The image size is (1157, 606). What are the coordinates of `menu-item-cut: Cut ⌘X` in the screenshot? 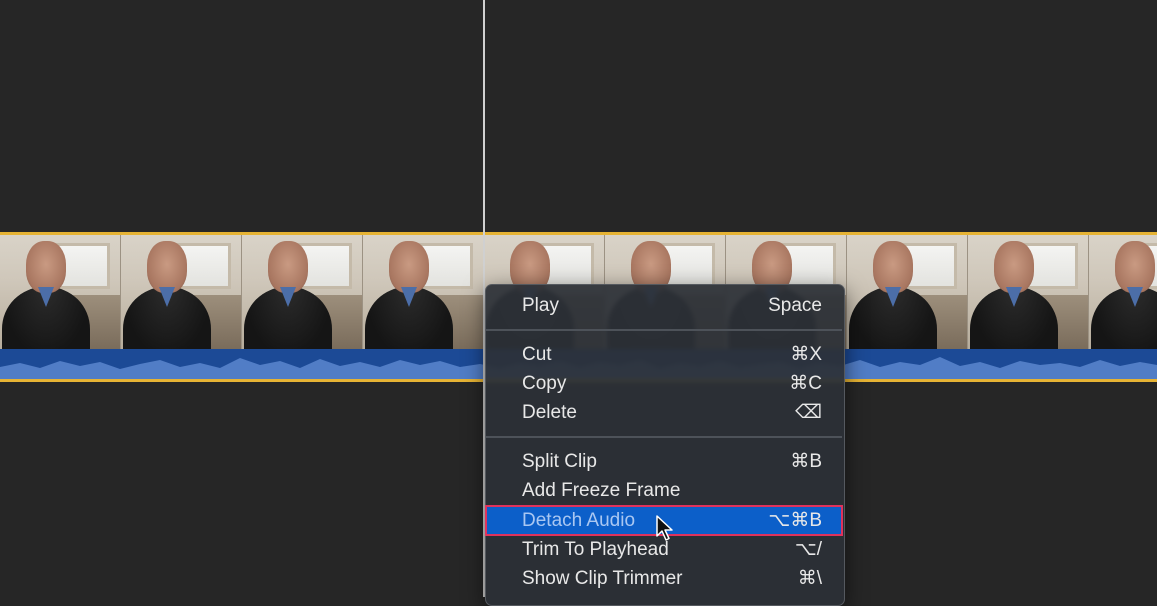 It's located at (664, 354).